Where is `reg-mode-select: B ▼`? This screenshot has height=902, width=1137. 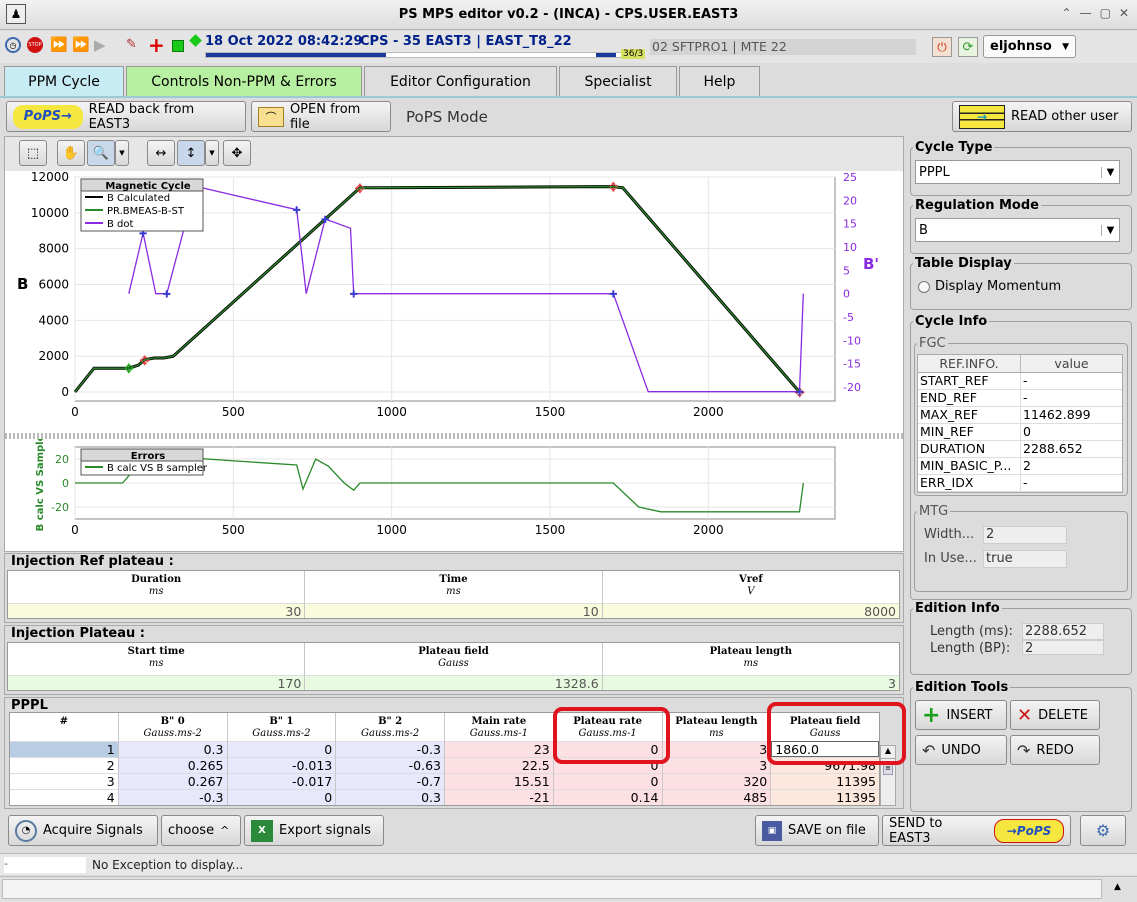
reg-mode-select: B ▼ is located at coordinates (1017, 230).